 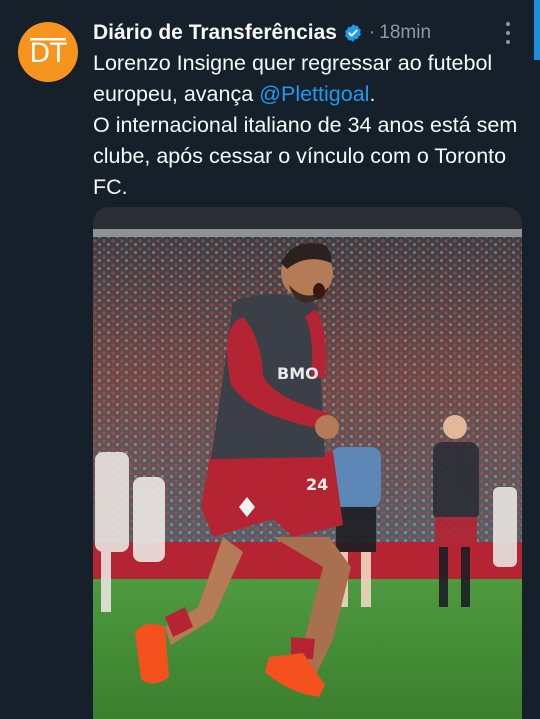 I want to click on tweet-header: Diário de Transferências · 18min, so click(x=306, y=33).